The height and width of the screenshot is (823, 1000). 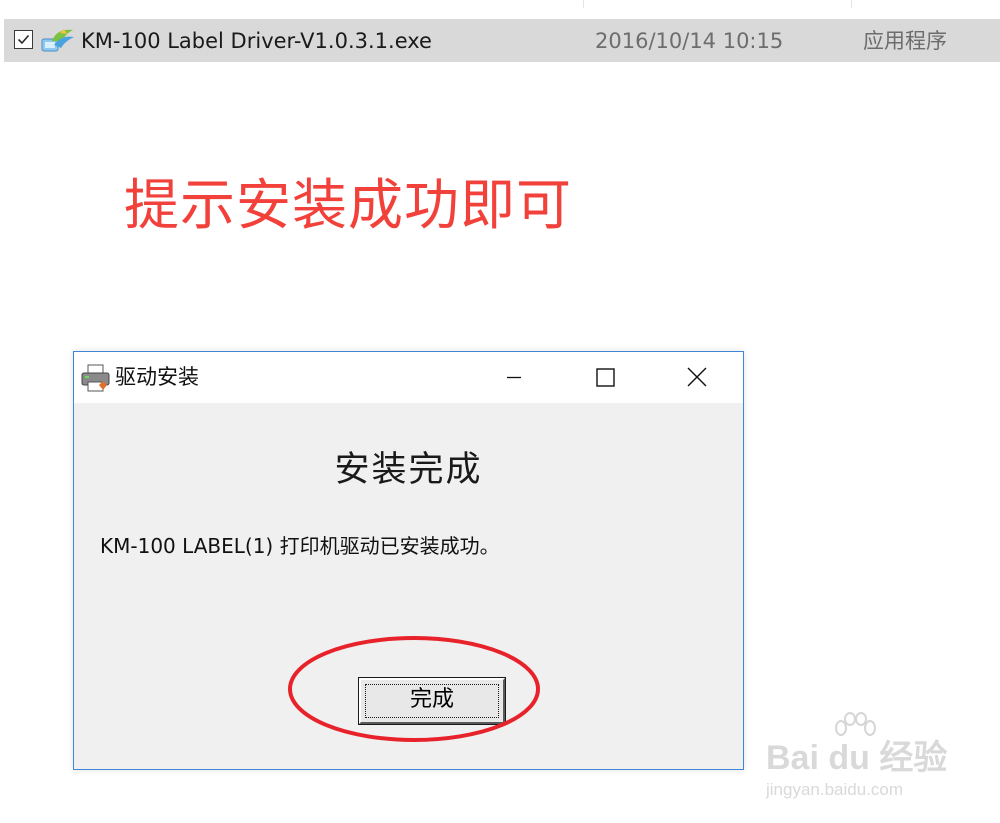 What do you see at coordinates (300, 546) in the screenshot?
I see `dialog-message: KM-100 LABEL(1) 打印机驱动已安装成功。` at bounding box center [300, 546].